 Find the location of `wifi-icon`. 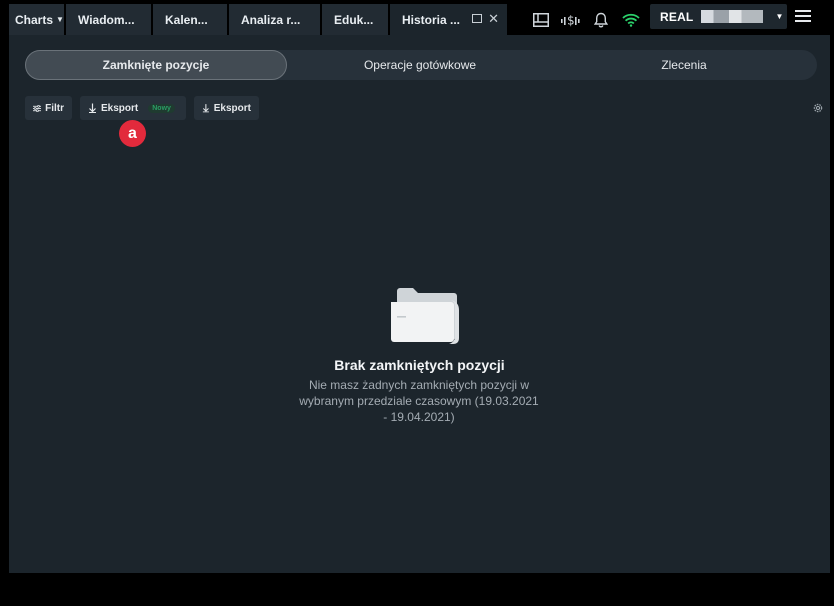

wifi-icon is located at coordinates (631, 19).